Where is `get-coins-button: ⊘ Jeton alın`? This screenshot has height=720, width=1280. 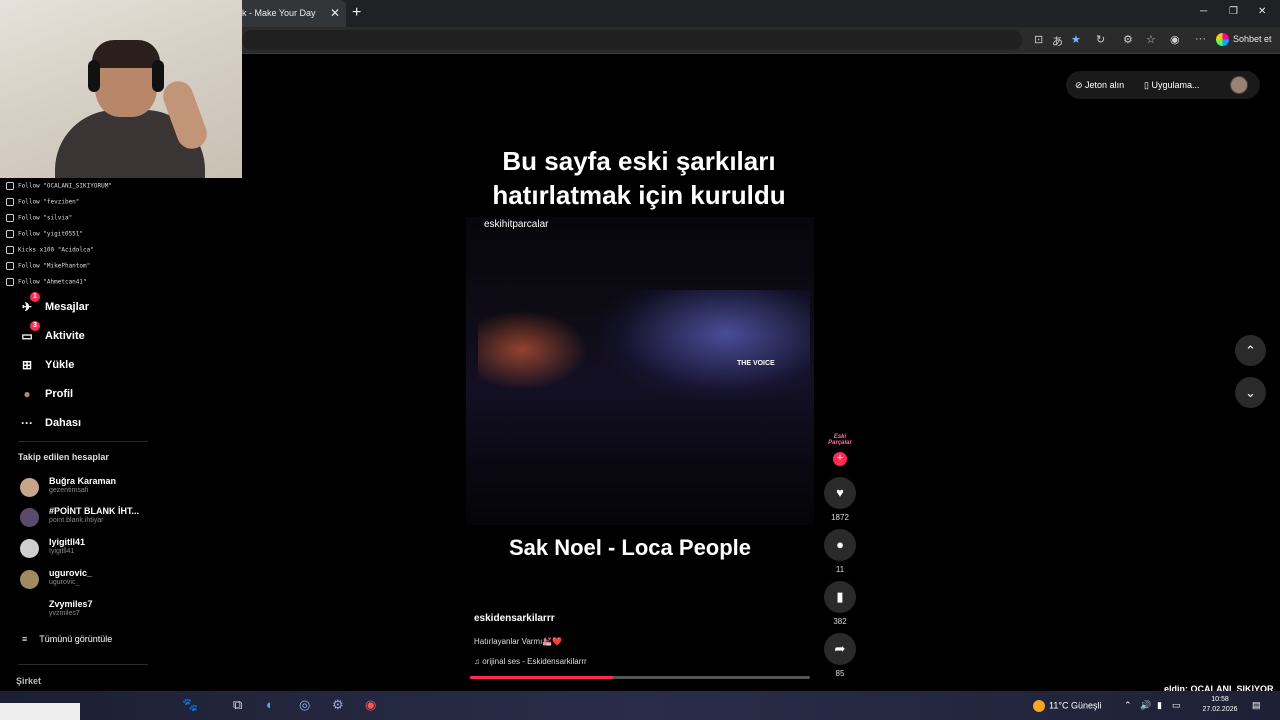
get-coins-button: ⊘ Jeton alın is located at coordinates (1099, 85).